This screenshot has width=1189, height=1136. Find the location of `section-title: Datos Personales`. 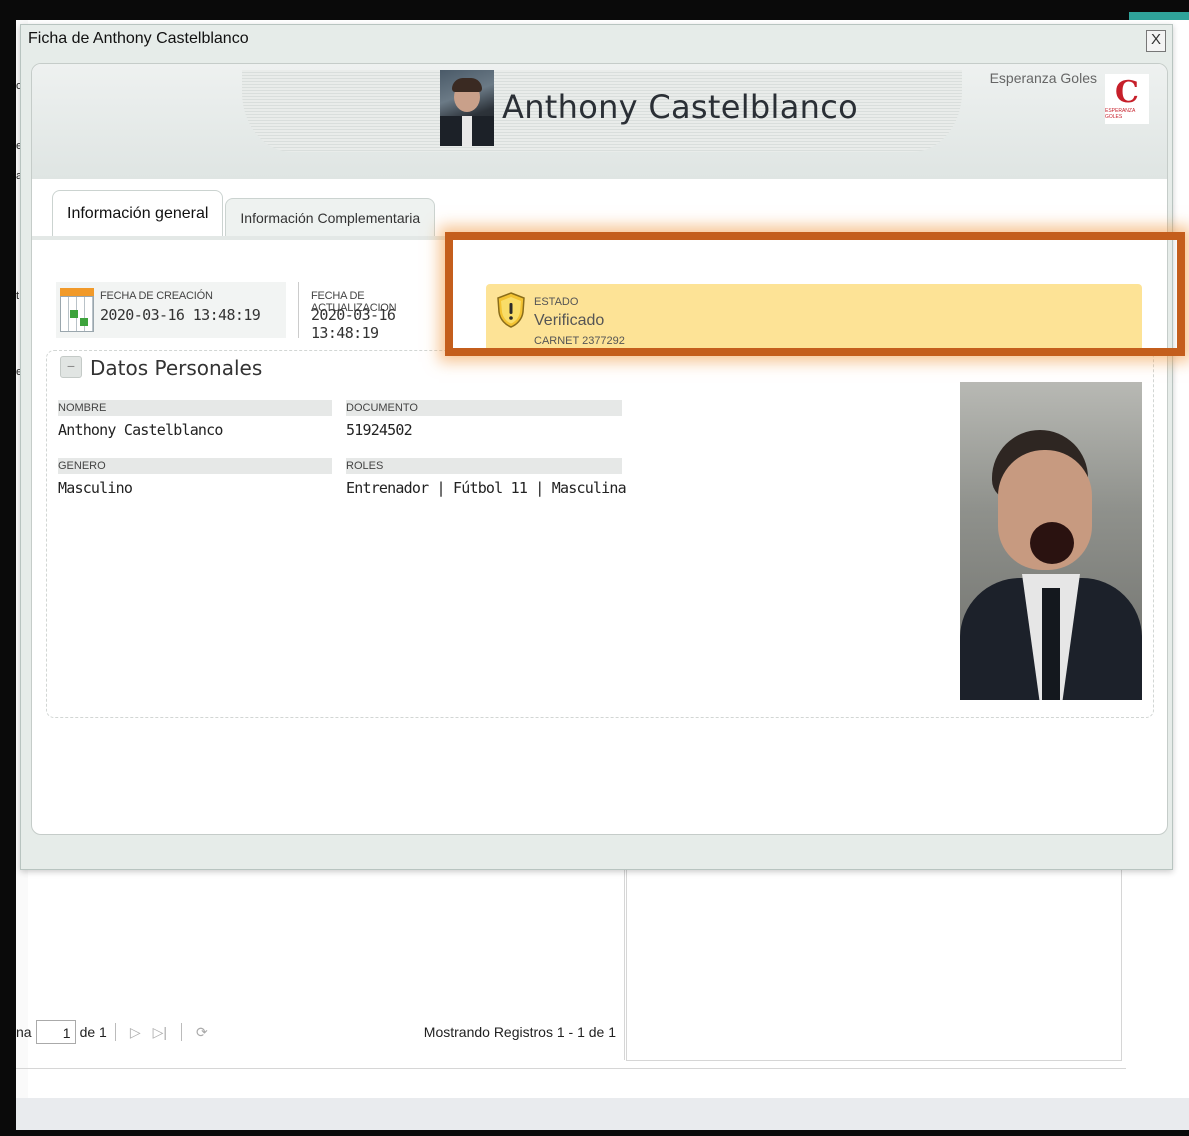

section-title: Datos Personales is located at coordinates (176, 368).